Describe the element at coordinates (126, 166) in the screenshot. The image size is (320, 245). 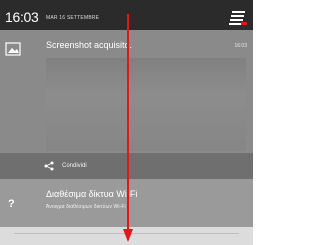
I see `notification-action-bar: Condividi` at that location.